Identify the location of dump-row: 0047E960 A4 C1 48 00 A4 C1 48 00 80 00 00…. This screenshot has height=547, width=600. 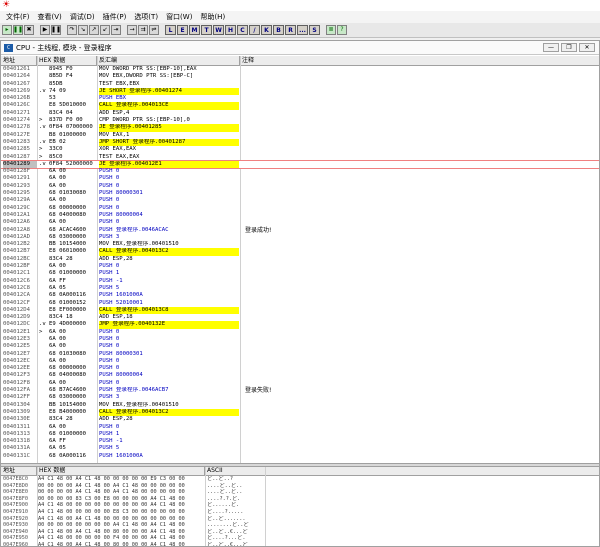
(300, 544).